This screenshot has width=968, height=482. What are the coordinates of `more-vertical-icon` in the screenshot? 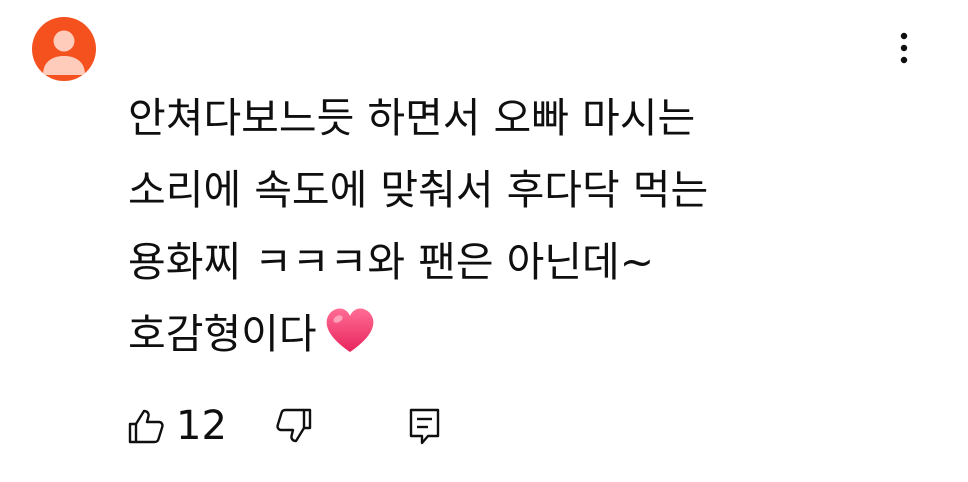 It's located at (904, 48).